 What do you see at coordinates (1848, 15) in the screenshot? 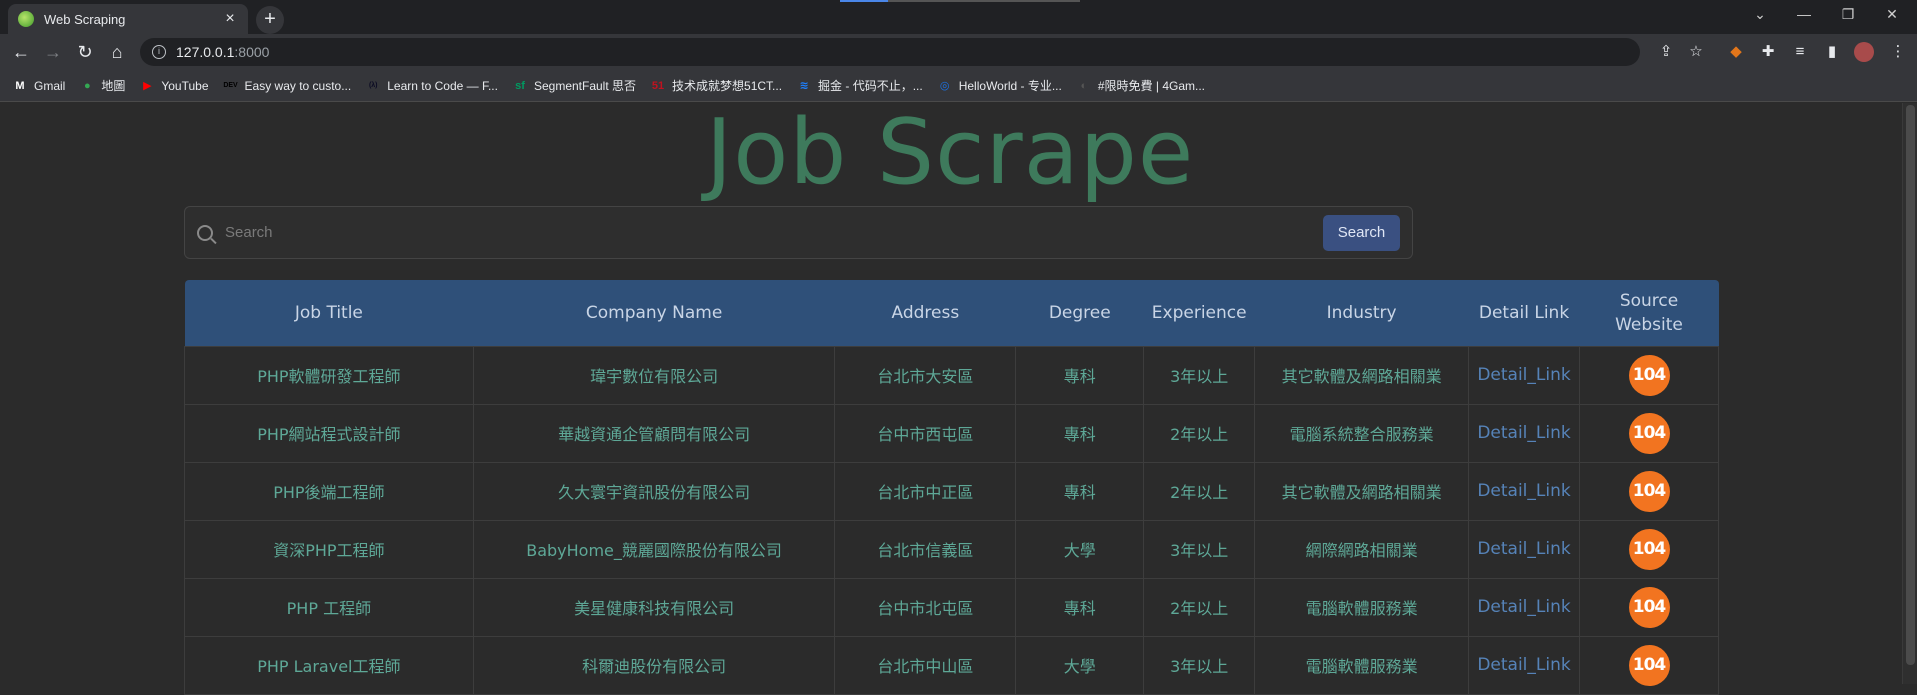
I see `restore-icon: ❐` at bounding box center [1848, 15].